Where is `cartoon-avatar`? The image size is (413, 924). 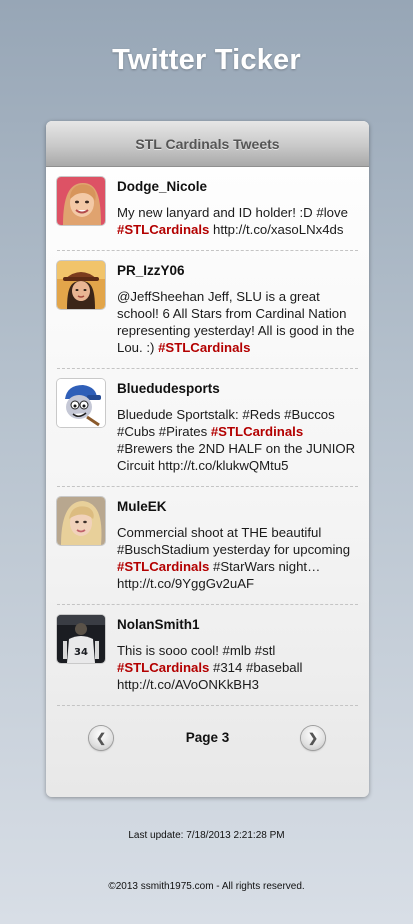 cartoon-avatar is located at coordinates (81, 403).